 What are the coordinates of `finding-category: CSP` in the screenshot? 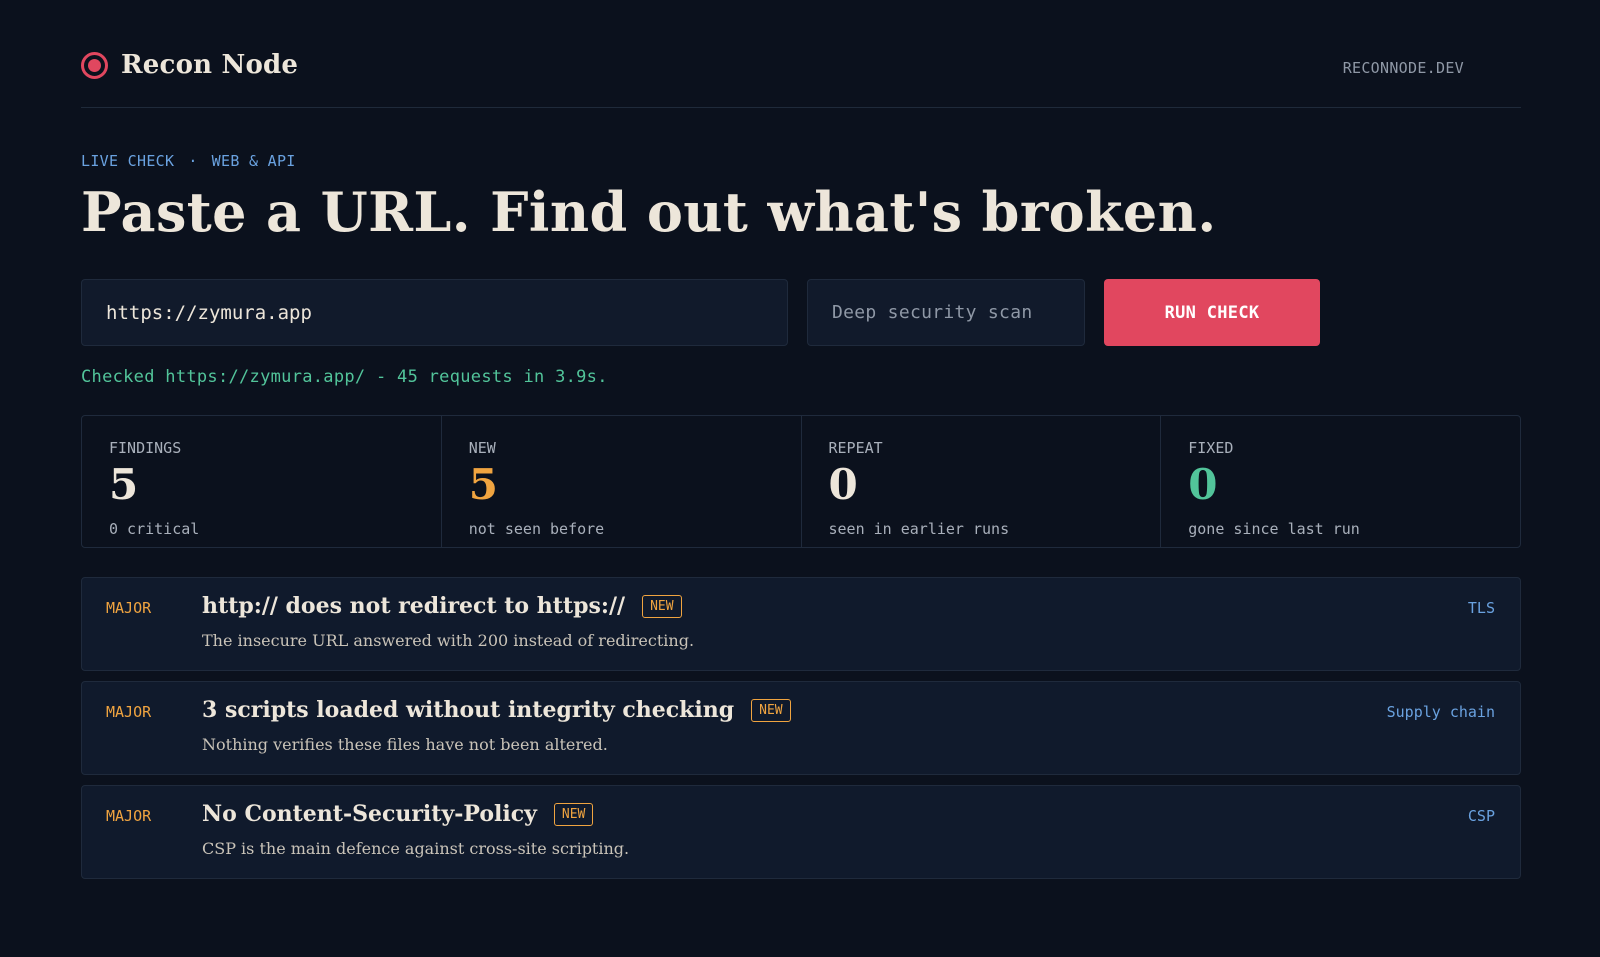 It's located at (1481, 816).